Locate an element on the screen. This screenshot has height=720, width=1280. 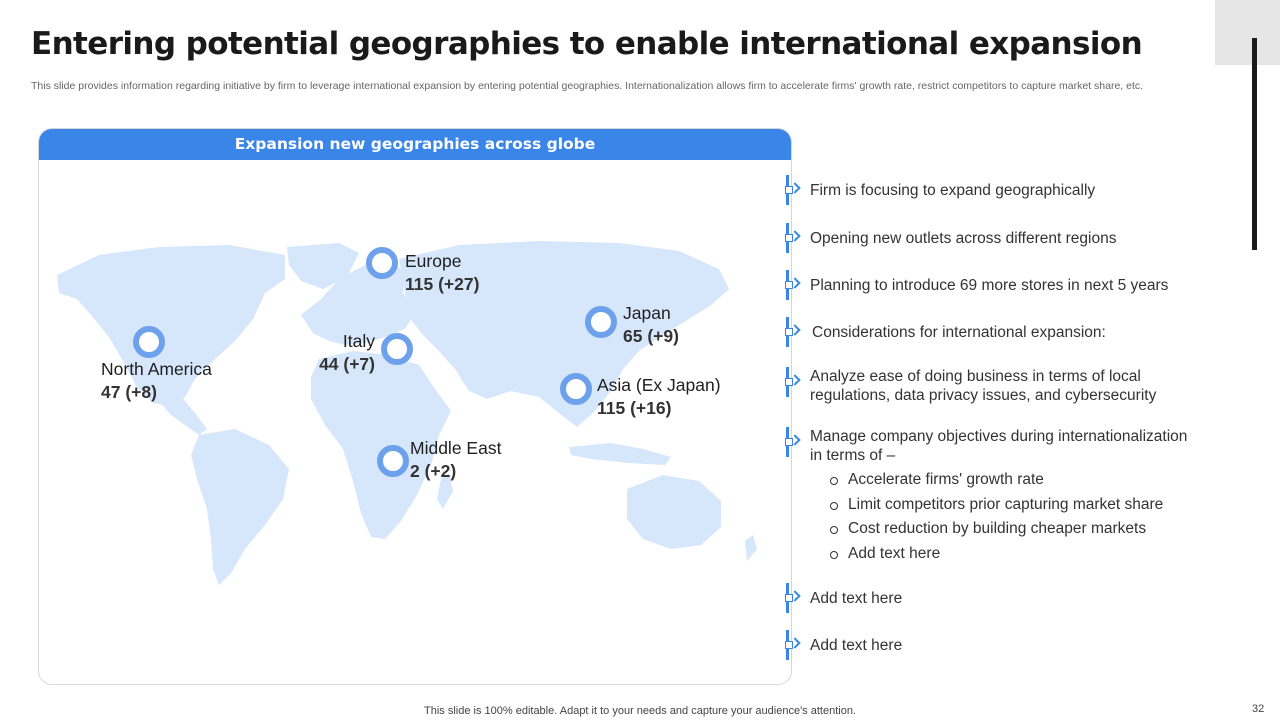
middle-east-pin-icon is located at coordinates (393, 461).